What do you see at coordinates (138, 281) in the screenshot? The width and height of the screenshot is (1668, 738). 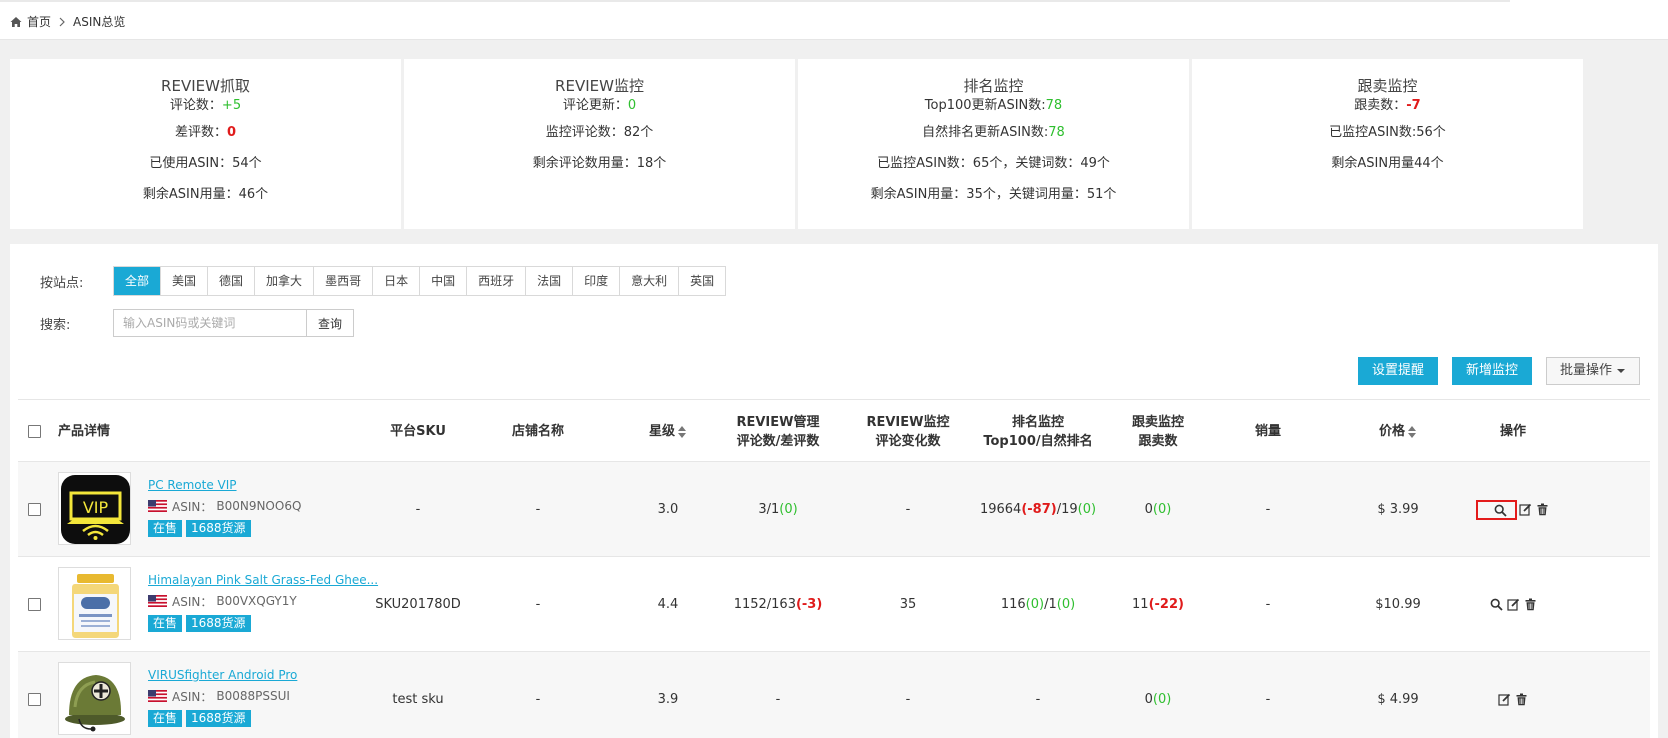 I see `site-filter-option: 全部` at bounding box center [138, 281].